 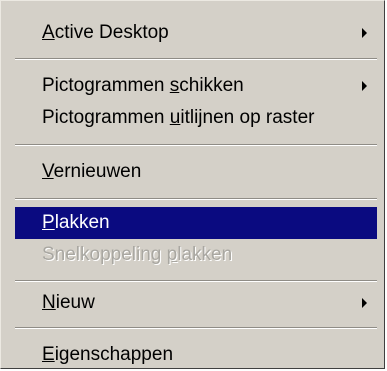 I want to click on menu-item-pictogrammen-schikken: Pictogrammen schikken, so click(x=196, y=86).